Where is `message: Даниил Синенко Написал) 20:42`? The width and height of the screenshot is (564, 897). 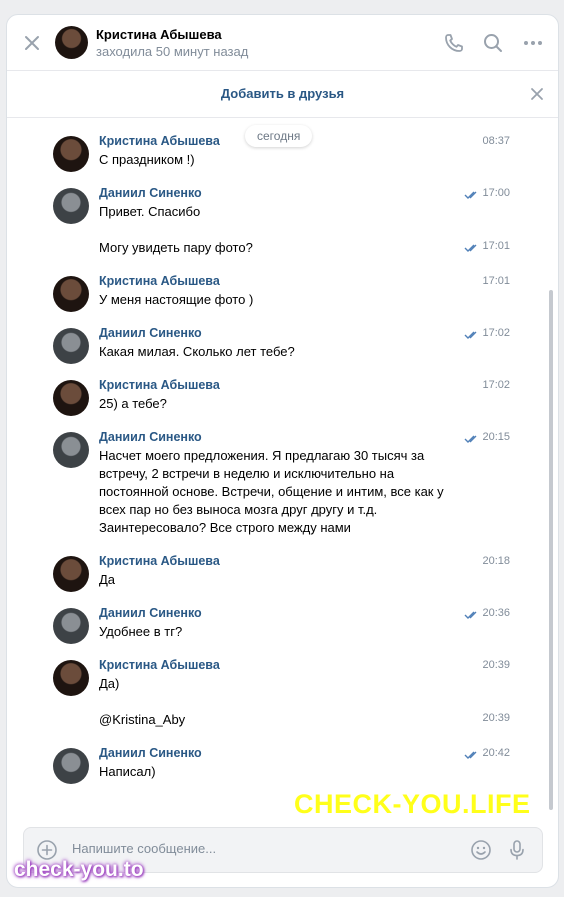 message: Даниил Синенко Написал) 20:42 is located at coordinates (282, 765).